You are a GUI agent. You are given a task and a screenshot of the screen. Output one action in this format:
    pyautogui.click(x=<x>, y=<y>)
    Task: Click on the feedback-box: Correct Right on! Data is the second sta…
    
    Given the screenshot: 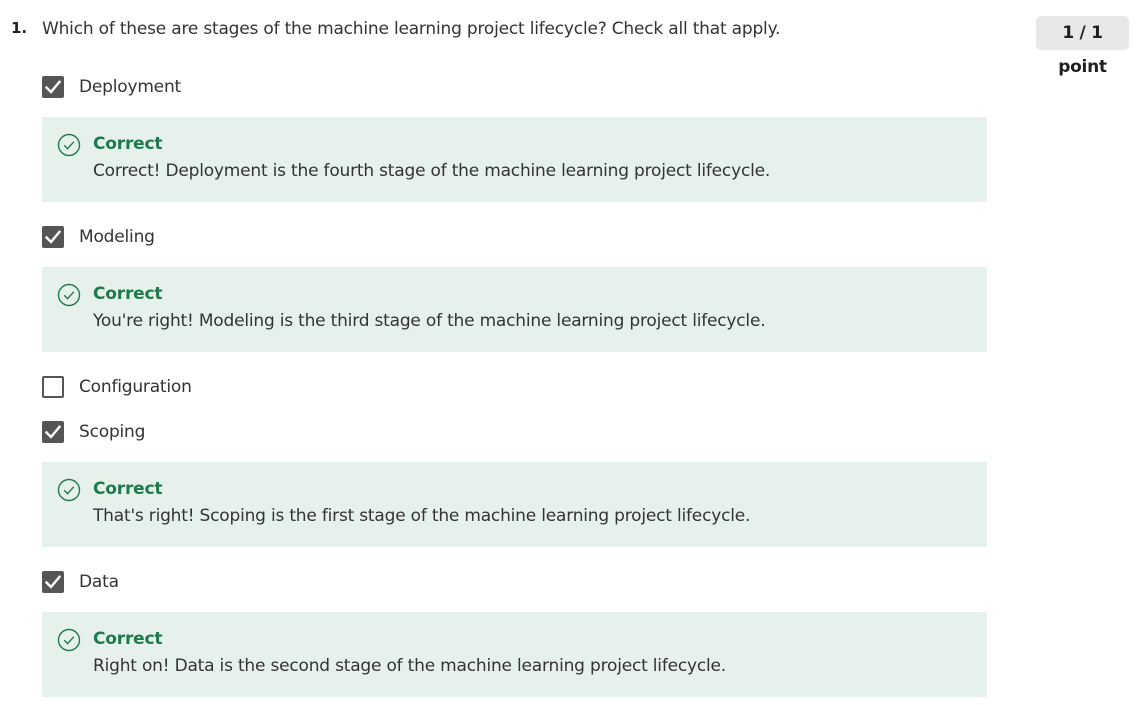 What is the action you would take?
    pyautogui.click(x=514, y=654)
    